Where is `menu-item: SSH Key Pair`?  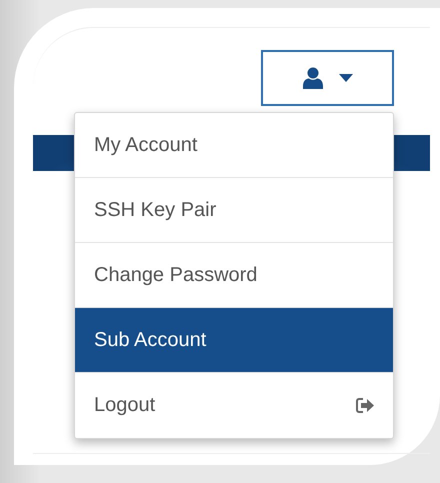 menu-item: SSH Key Pair is located at coordinates (234, 210).